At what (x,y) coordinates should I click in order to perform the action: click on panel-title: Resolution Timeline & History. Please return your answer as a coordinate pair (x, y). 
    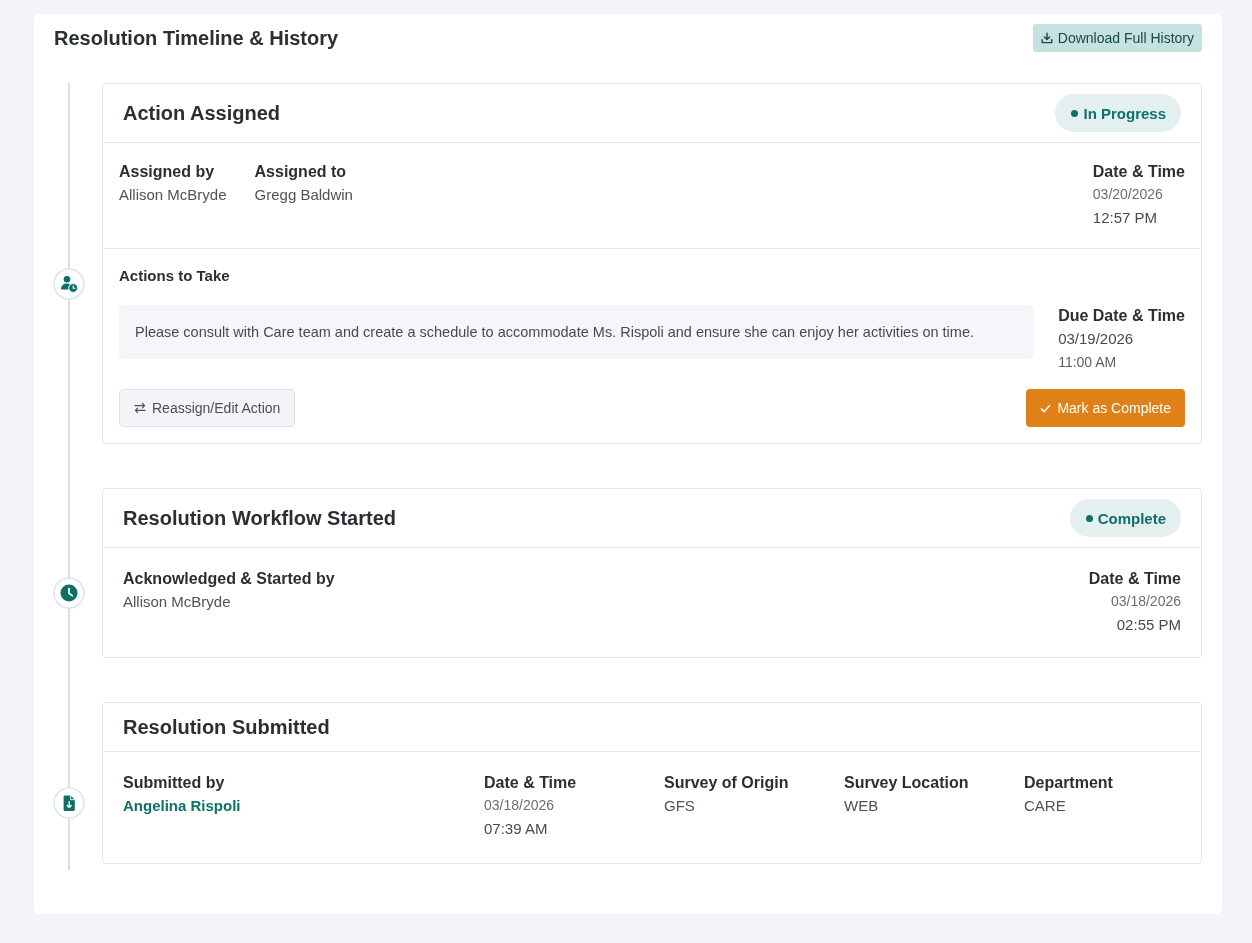
    Looking at the image, I should click on (196, 38).